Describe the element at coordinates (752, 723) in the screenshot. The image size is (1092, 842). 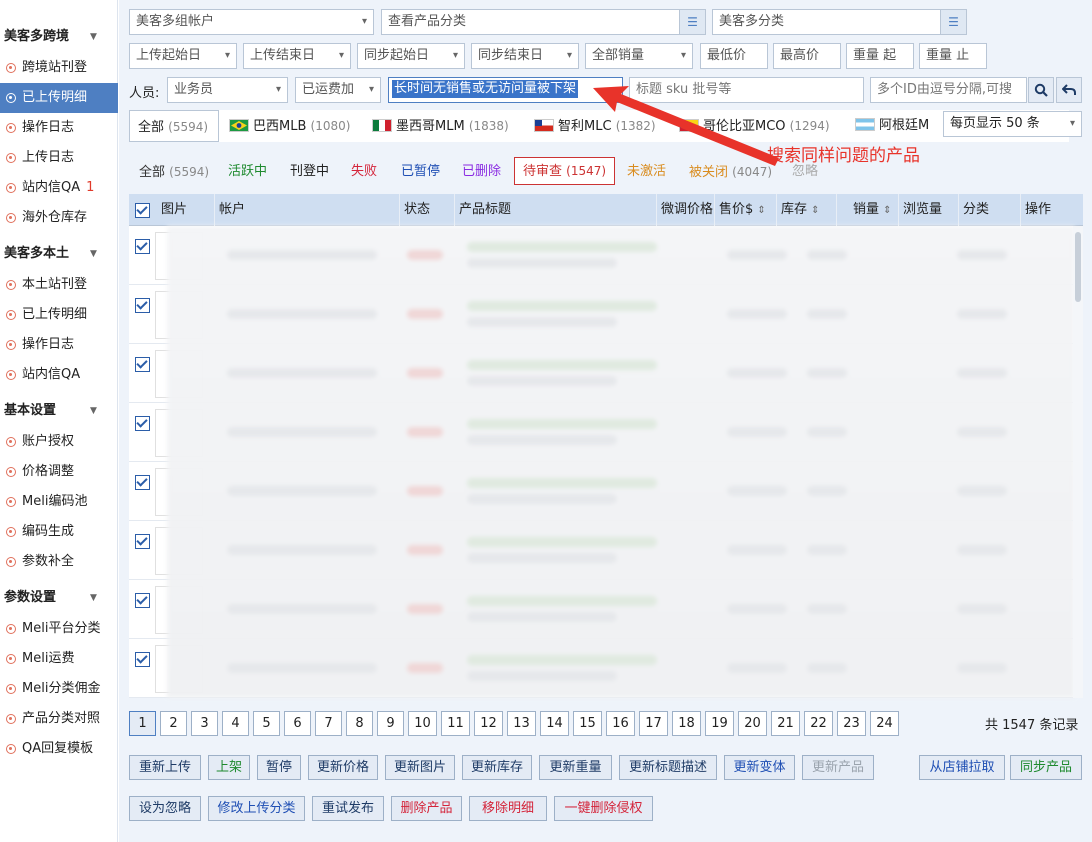
I see `page-button: 20` at that location.